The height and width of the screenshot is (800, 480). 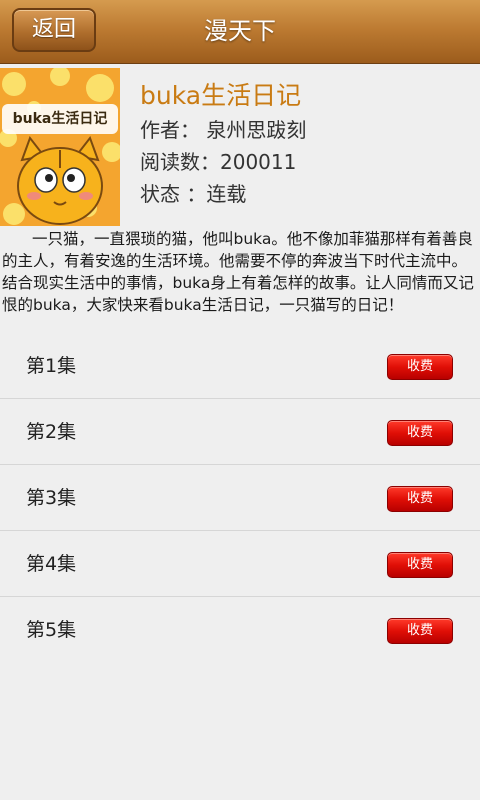 I want to click on views-label: 阅读数：, so click(x=180, y=162).